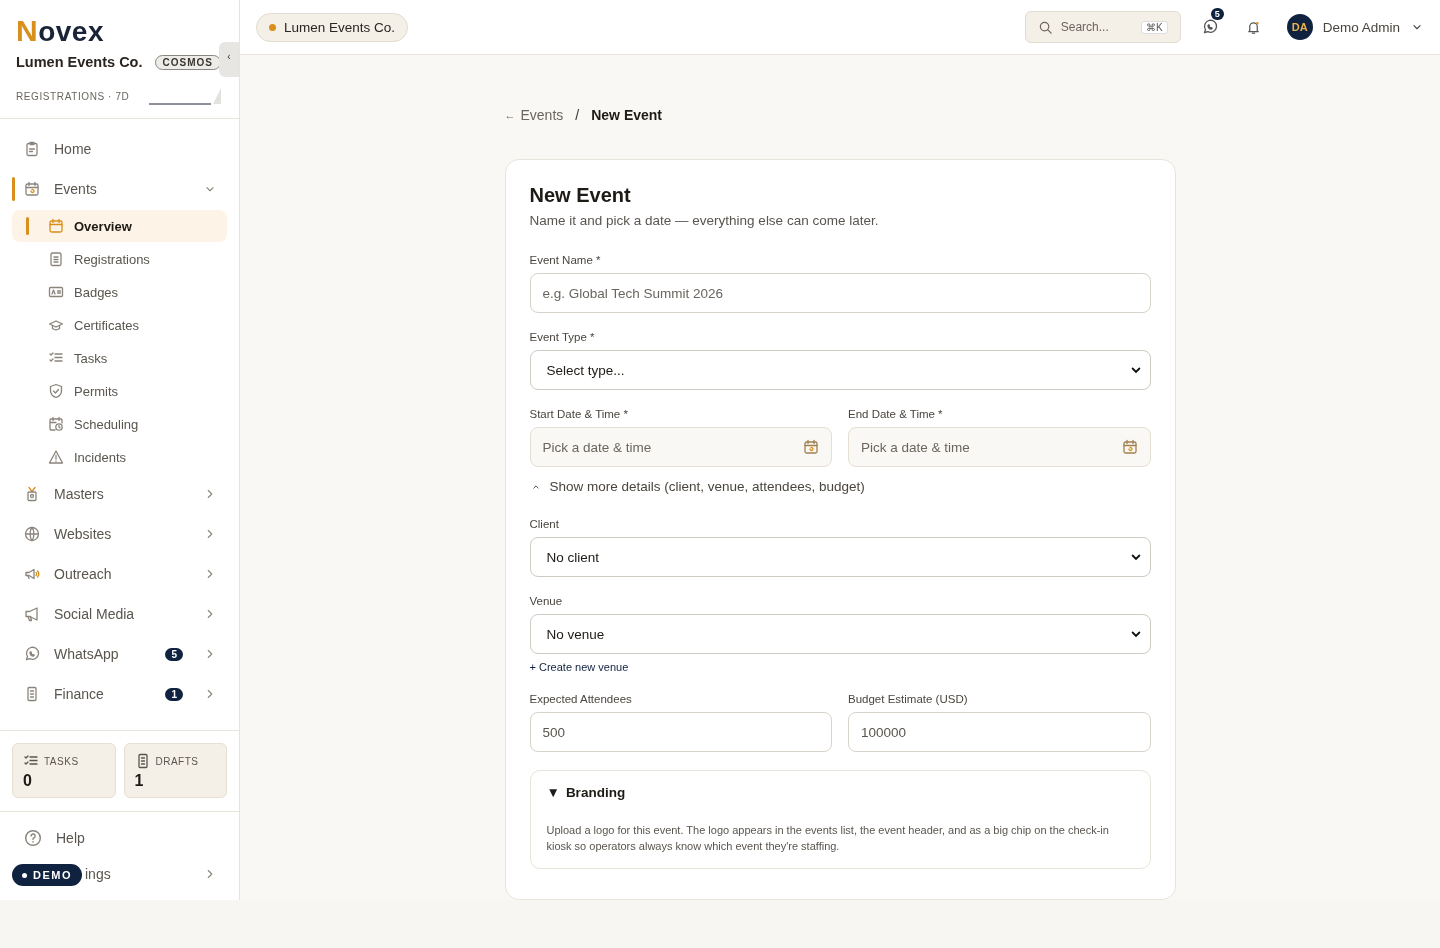  I want to click on nav-subitem: Badges, so click(119, 292).